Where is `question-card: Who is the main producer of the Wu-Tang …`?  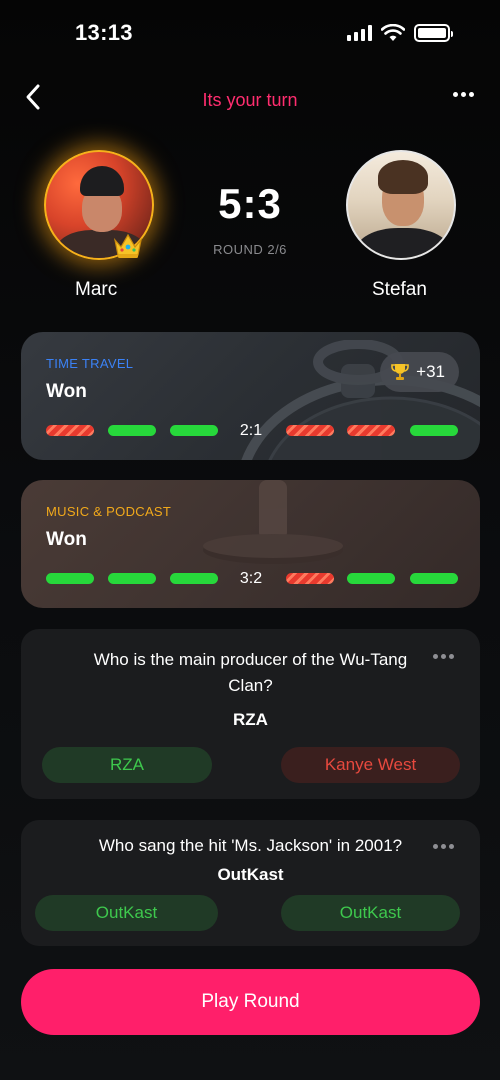
question-card: Who is the main producer of the Wu-Tang … is located at coordinates (250, 714).